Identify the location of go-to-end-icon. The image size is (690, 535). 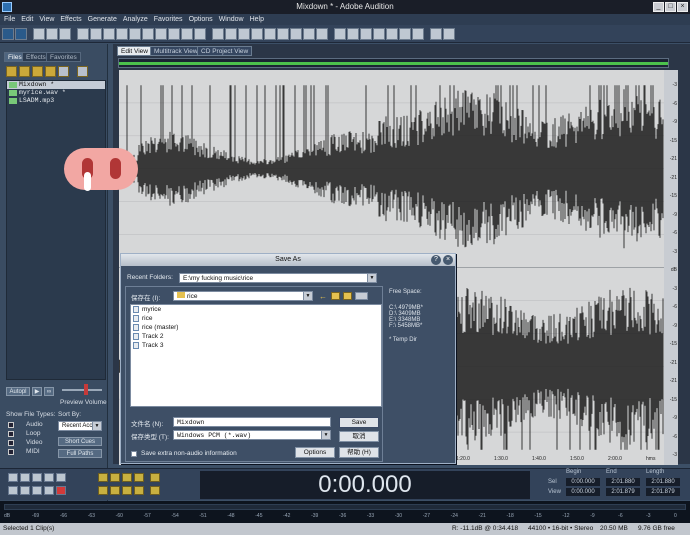
(49, 490).